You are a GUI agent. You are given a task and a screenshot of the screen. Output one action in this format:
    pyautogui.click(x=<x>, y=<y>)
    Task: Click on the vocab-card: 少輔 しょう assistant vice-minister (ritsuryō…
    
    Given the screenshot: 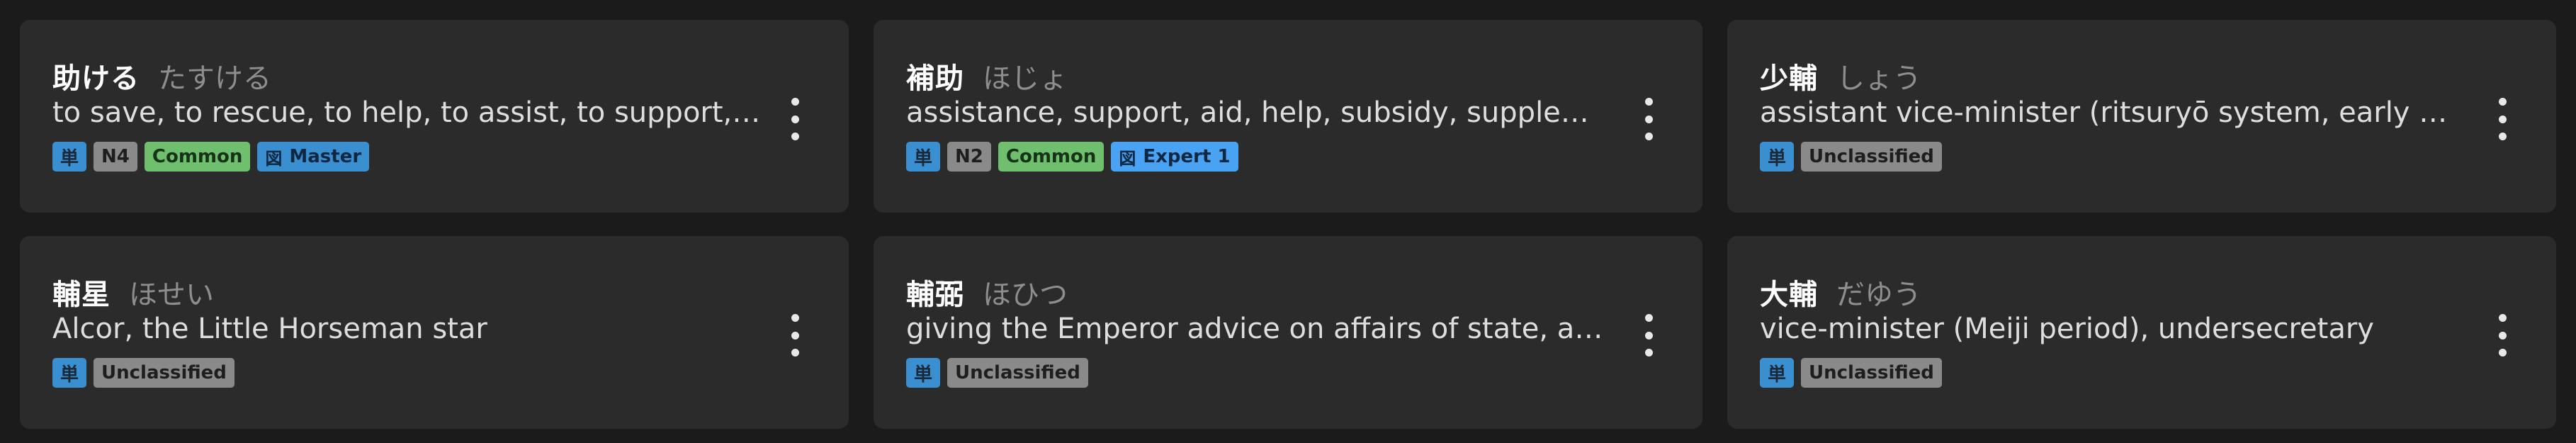 What is the action you would take?
    pyautogui.click(x=2141, y=116)
    